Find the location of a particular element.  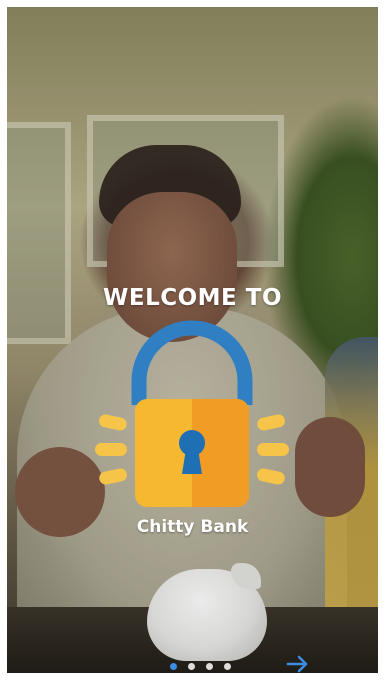

page-indicator is located at coordinates (200, 666).